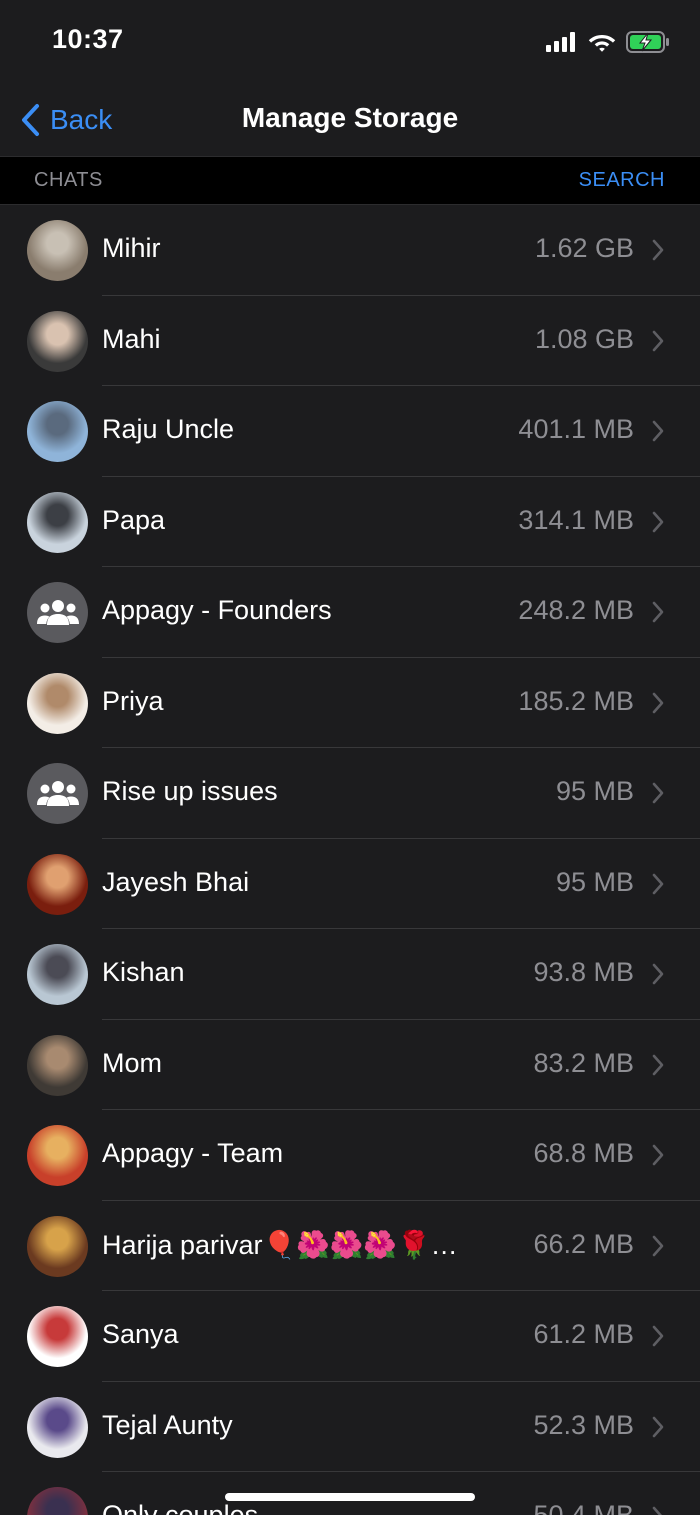 Image resolution: width=700 pixels, height=1515 pixels. I want to click on section-title: CHATS, so click(68, 180).